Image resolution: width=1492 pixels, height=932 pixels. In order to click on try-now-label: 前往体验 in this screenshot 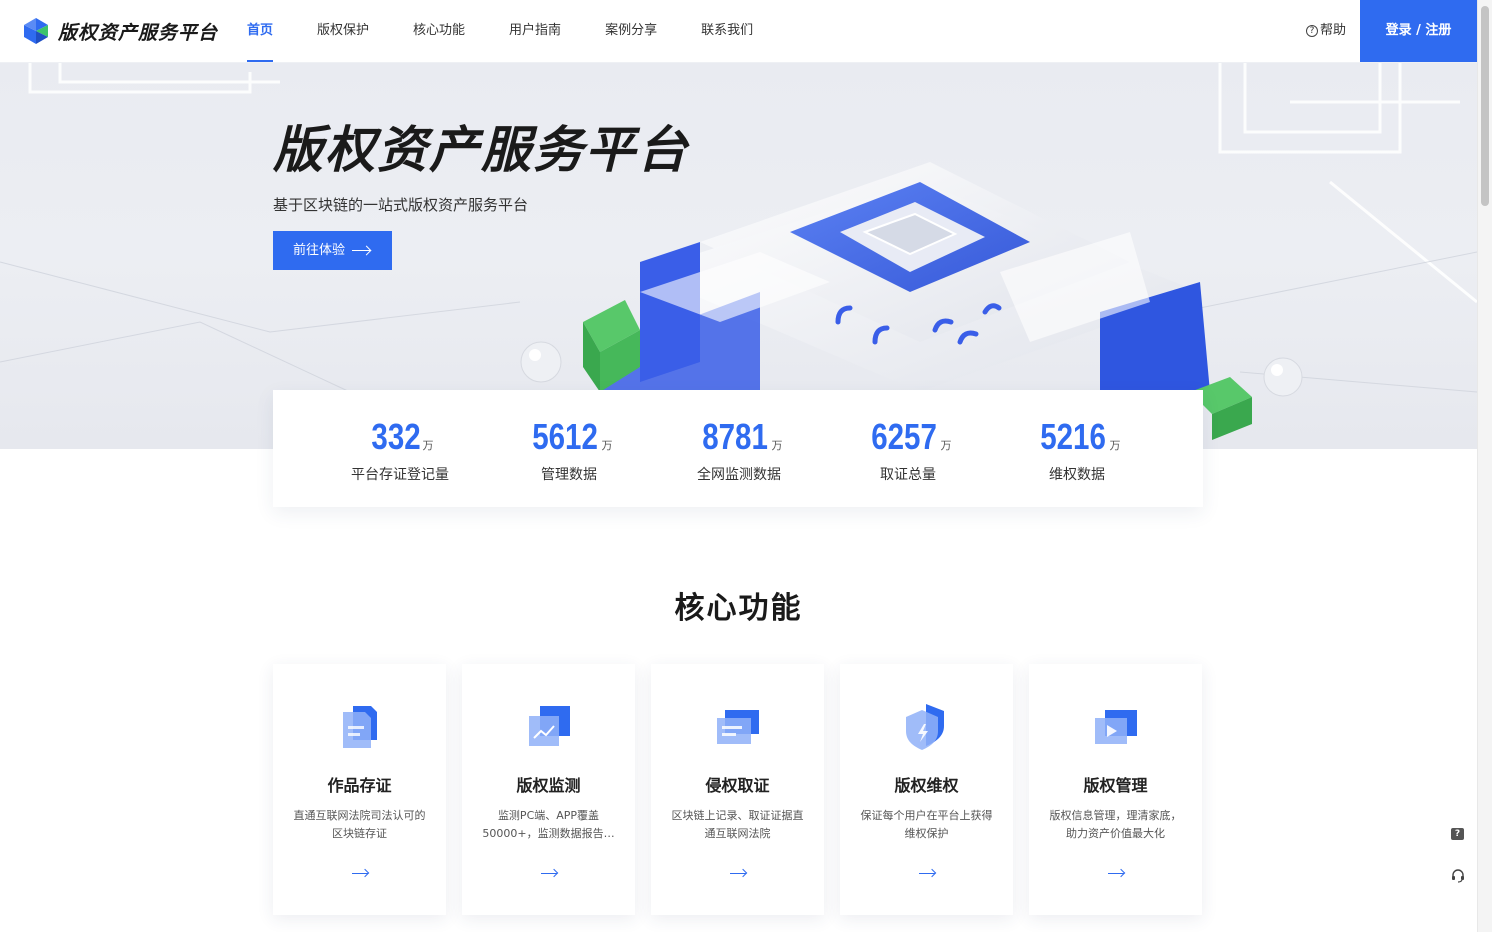, I will do `click(319, 250)`.